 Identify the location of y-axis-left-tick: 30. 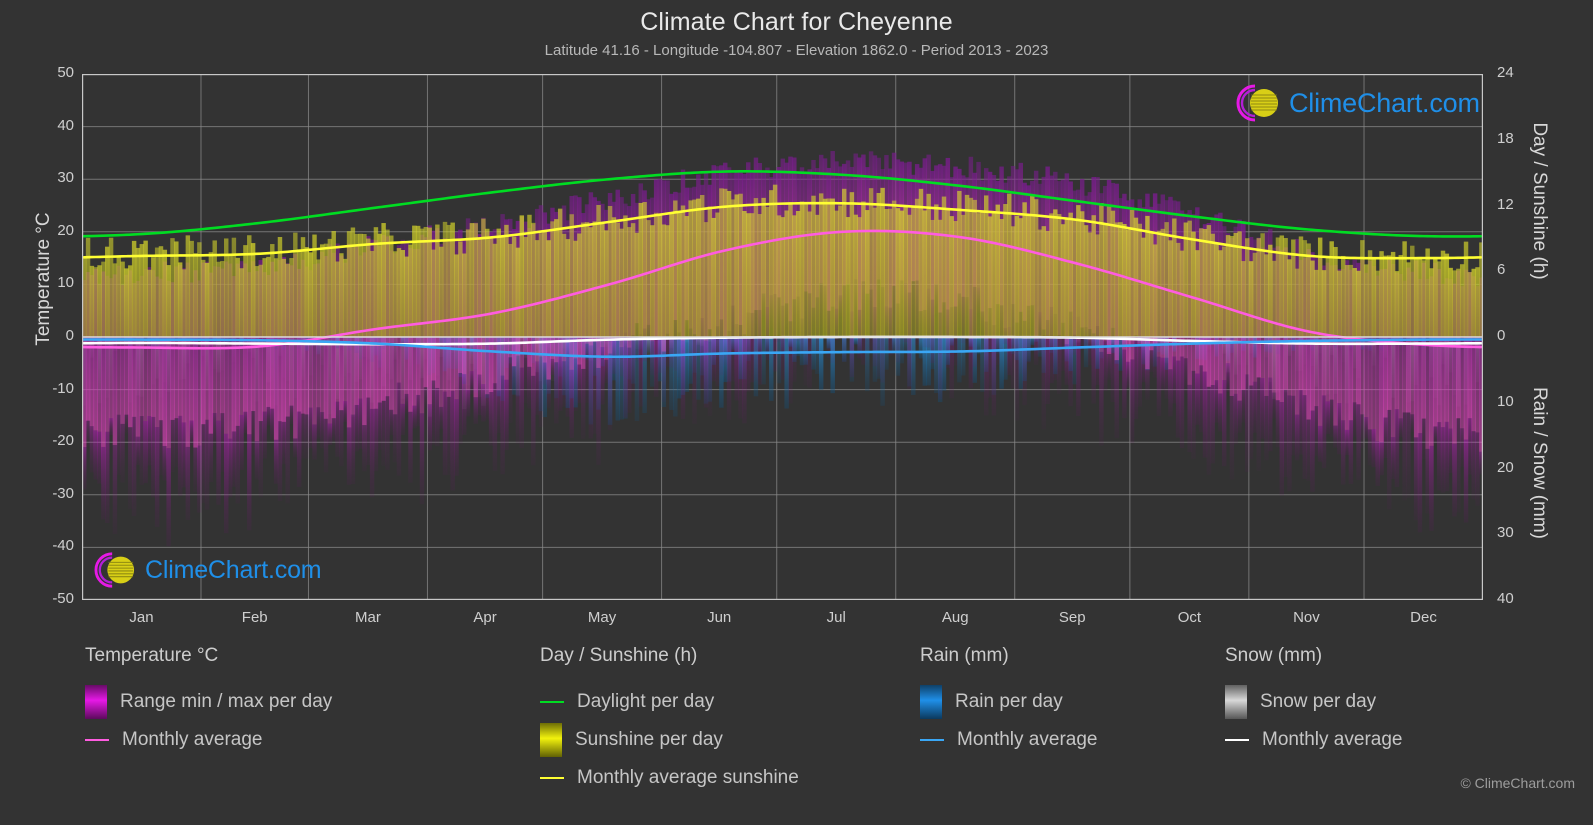
(65, 178).